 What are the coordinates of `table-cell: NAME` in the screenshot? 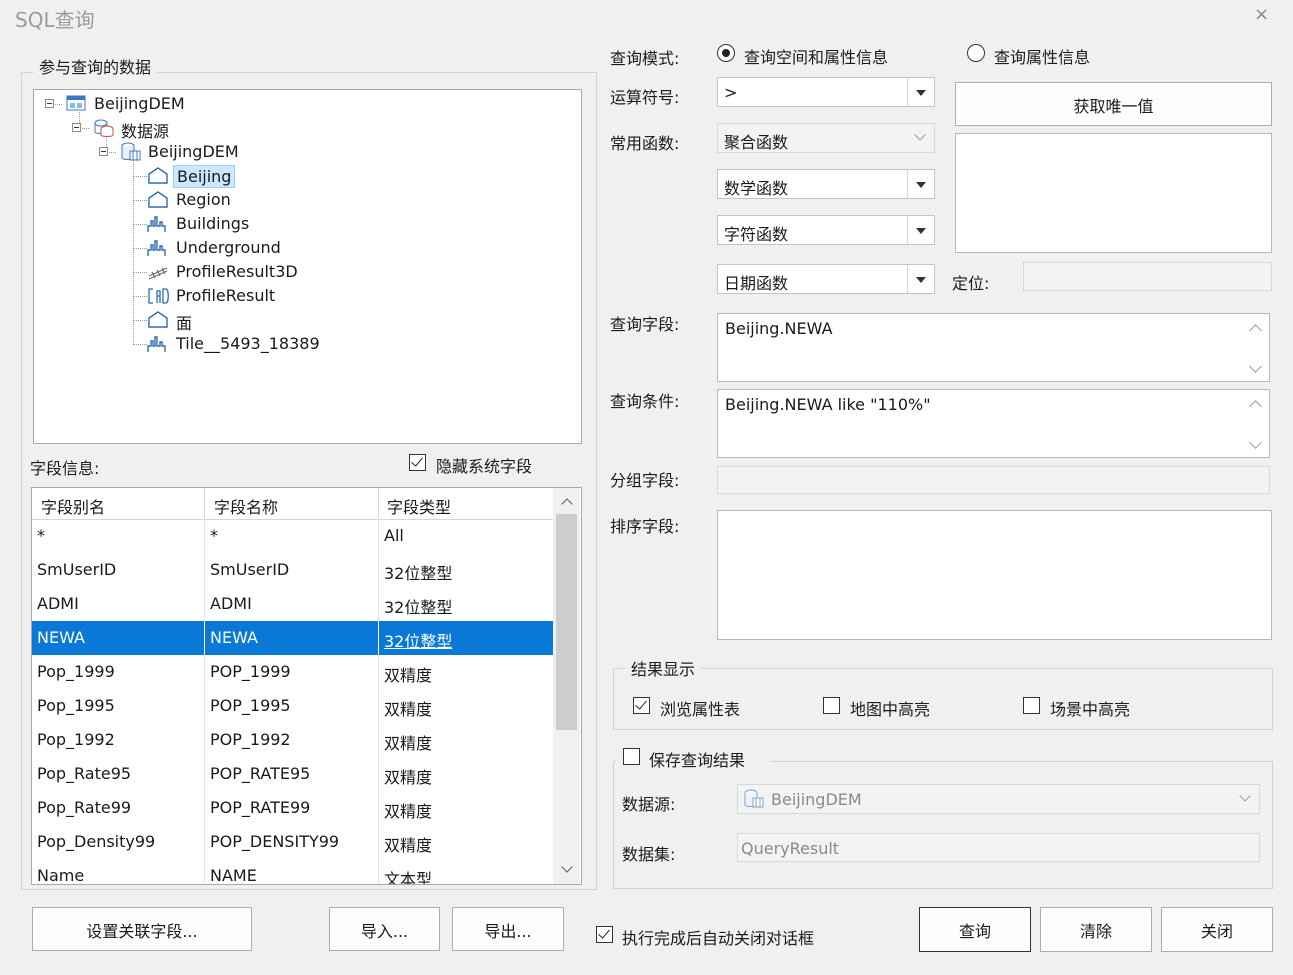 It's located at (233, 875).